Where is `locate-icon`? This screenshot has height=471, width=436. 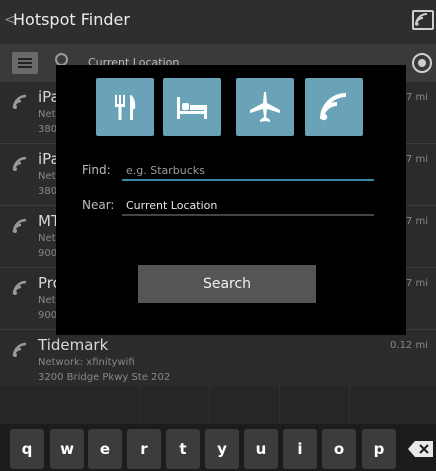
locate-icon is located at coordinates (422, 63).